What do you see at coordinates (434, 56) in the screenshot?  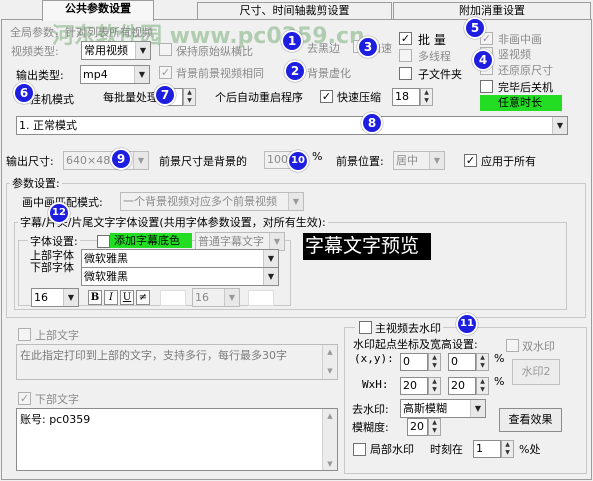 I see `multithread-label: 多线程` at bounding box center [434, 56].